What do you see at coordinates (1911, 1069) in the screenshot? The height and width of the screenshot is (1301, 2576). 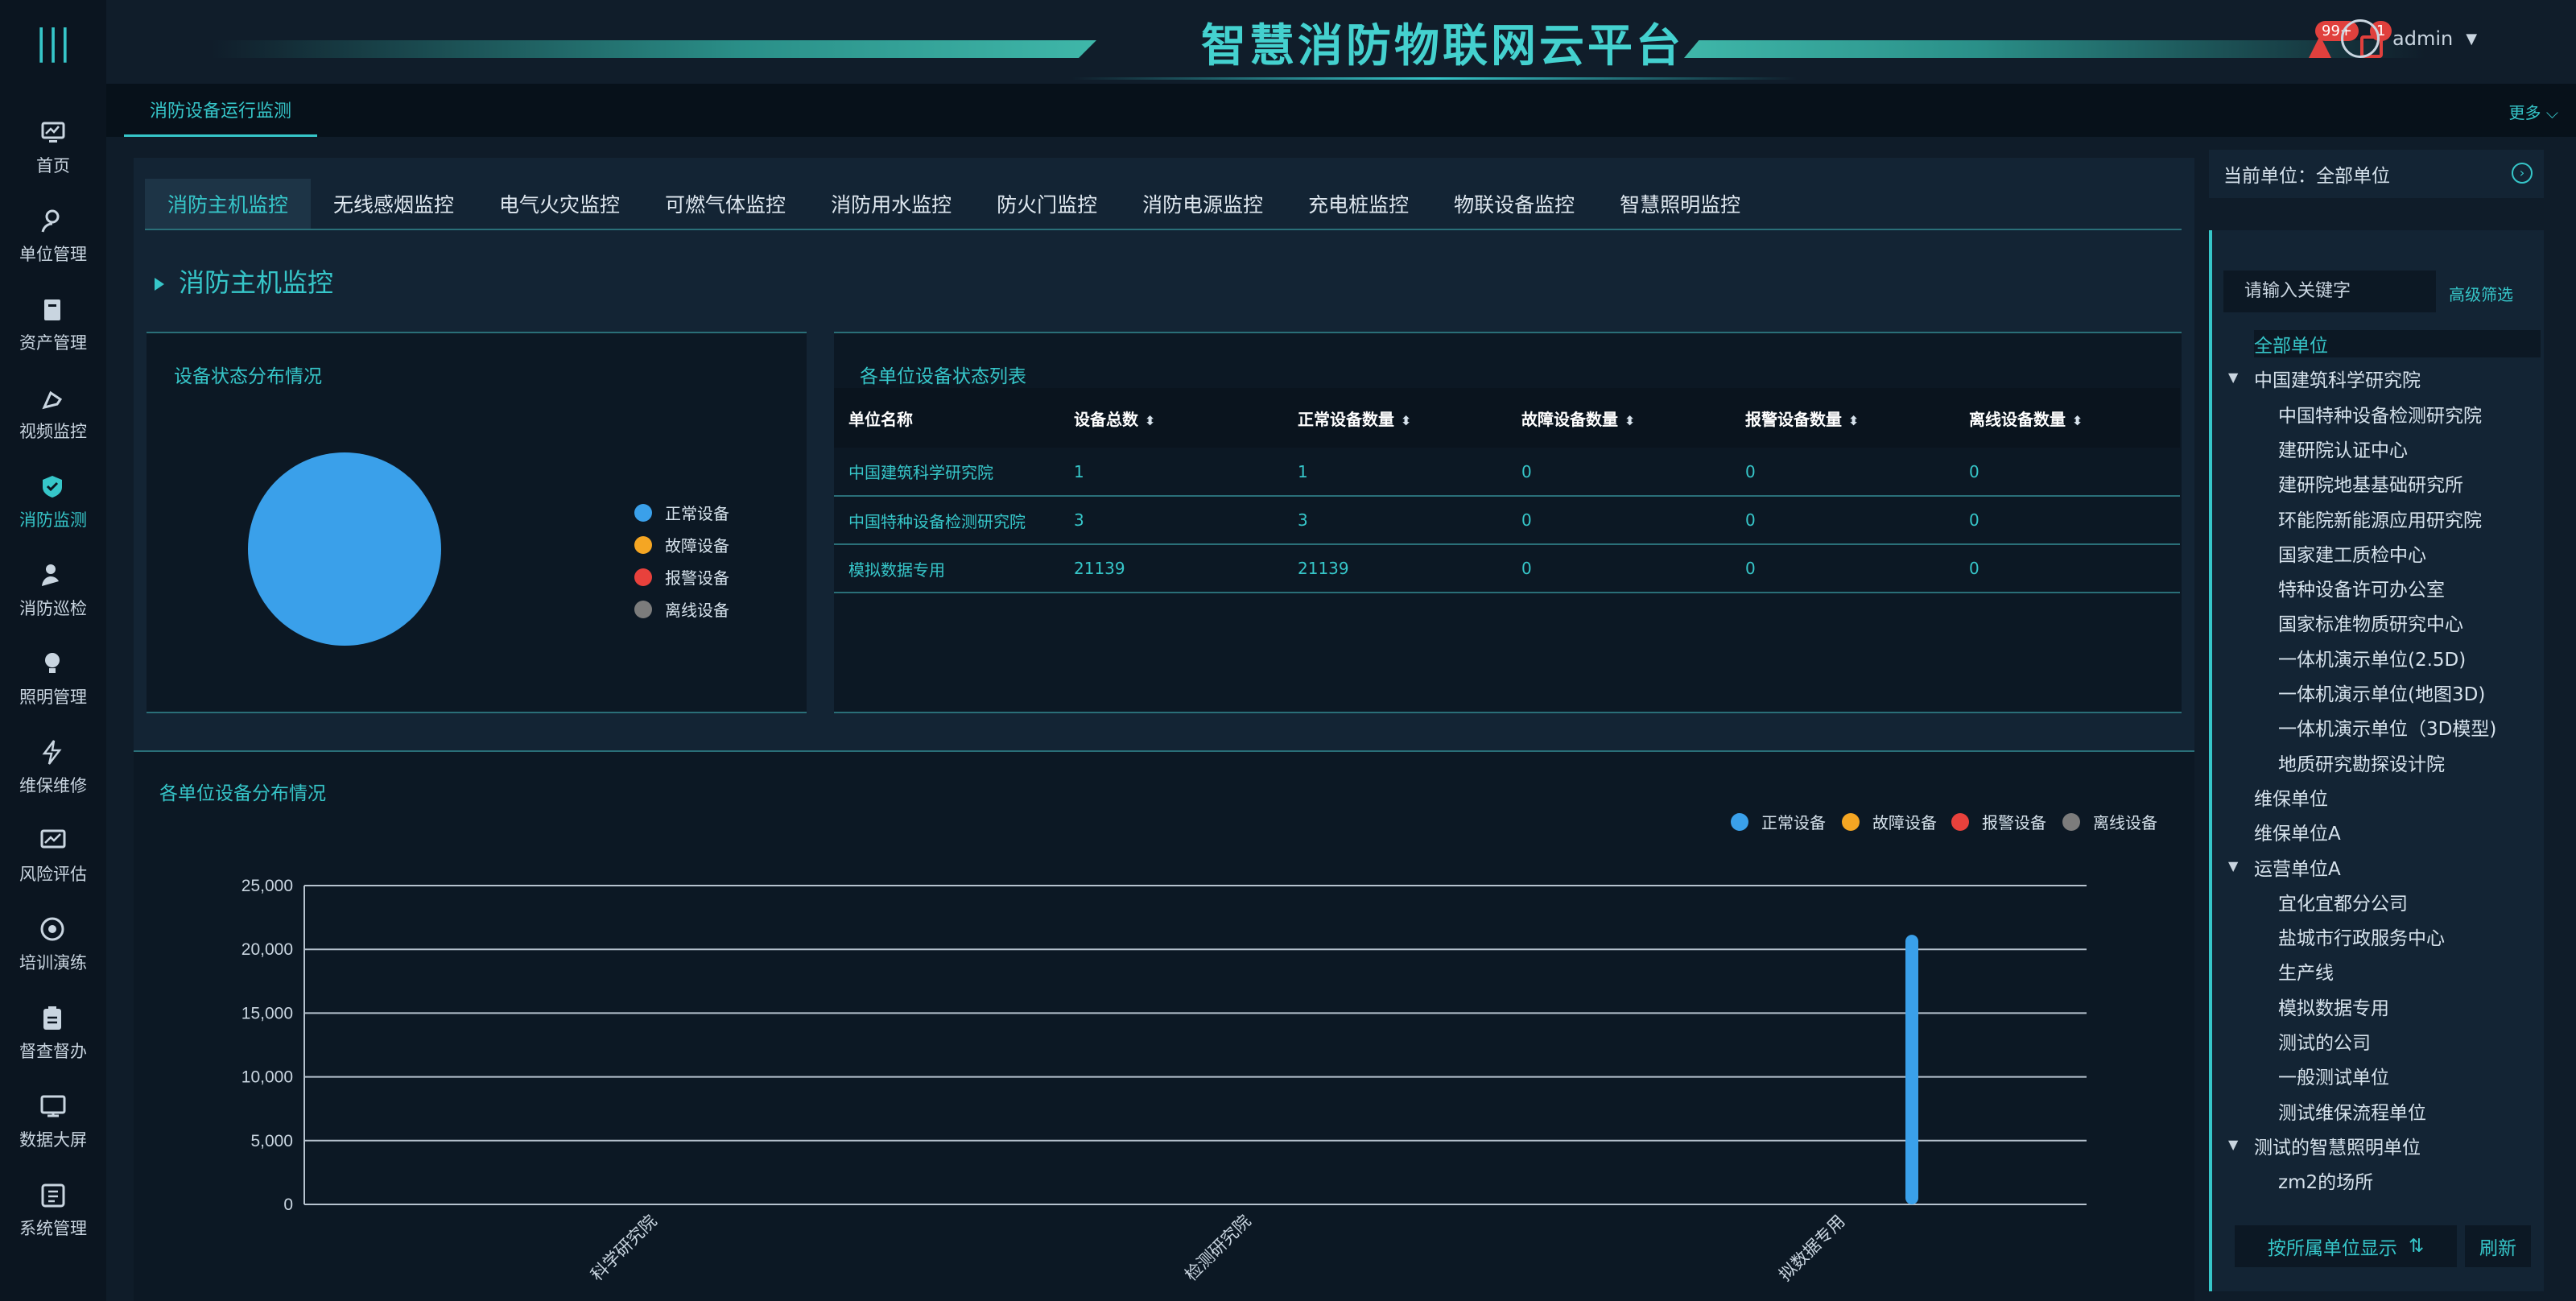 I see `bar` at bounding box center [1911, 1069].